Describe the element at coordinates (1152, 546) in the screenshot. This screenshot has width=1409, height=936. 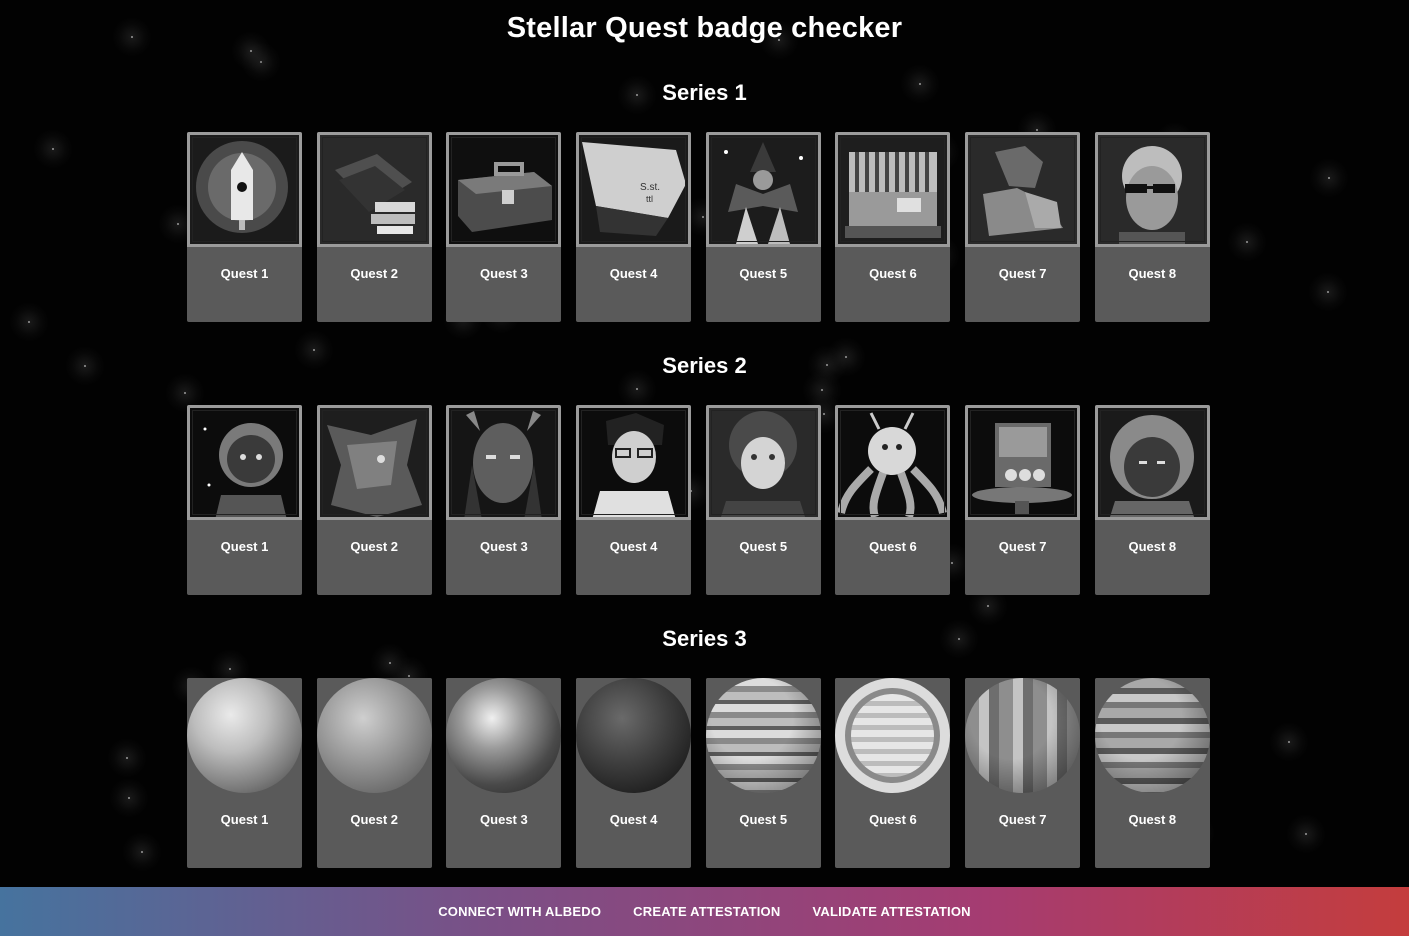
I see `badge-label: Quest 8` at that location.